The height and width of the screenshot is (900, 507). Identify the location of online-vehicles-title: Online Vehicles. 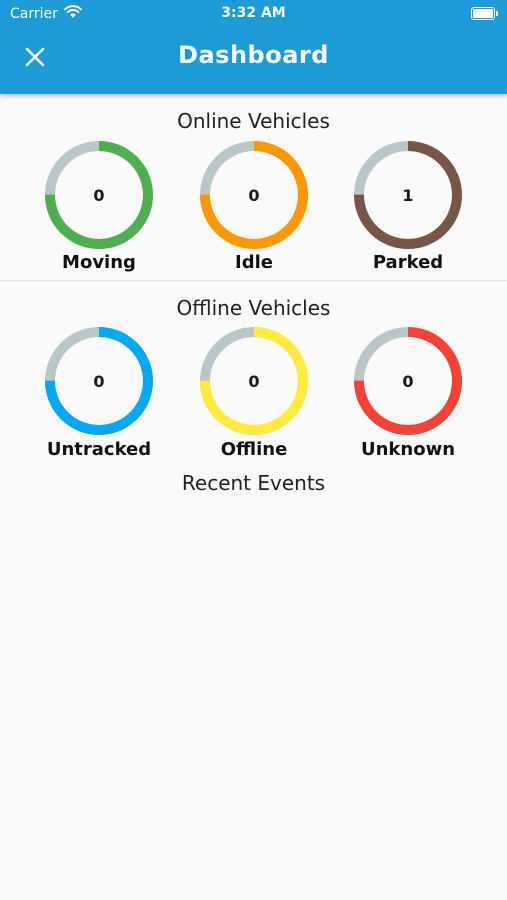
(253, 121).